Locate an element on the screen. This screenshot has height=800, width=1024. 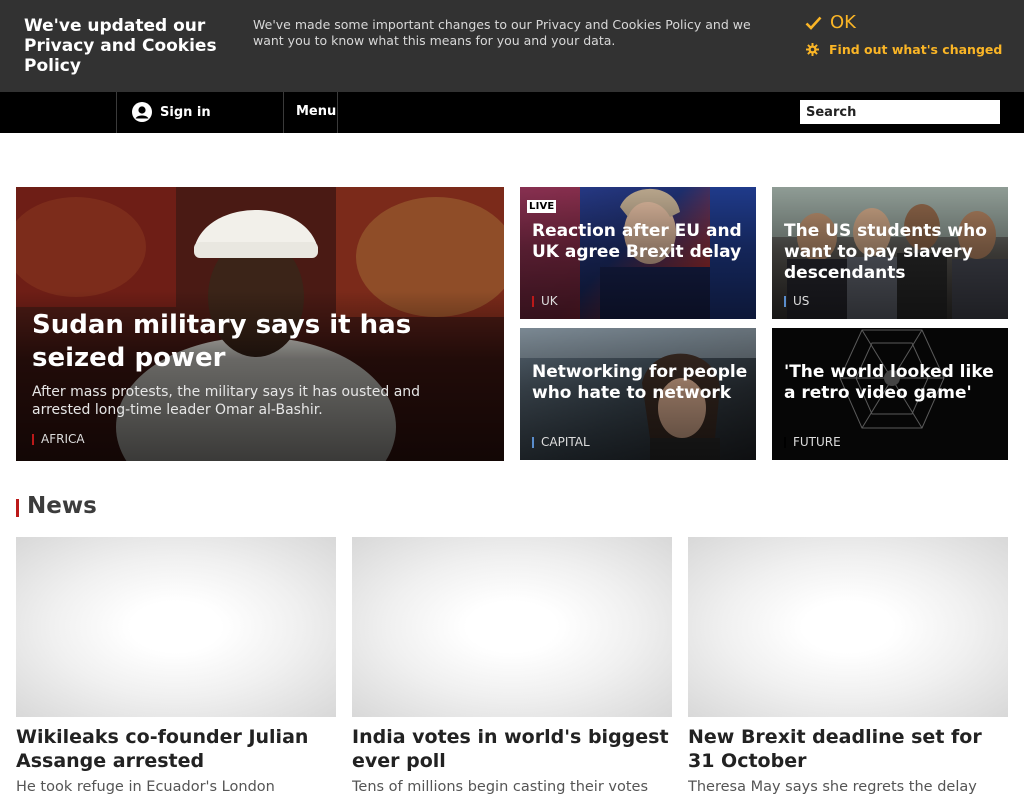
find-out-changes-label: Find out what's changed is located at coordinates (916, 49).